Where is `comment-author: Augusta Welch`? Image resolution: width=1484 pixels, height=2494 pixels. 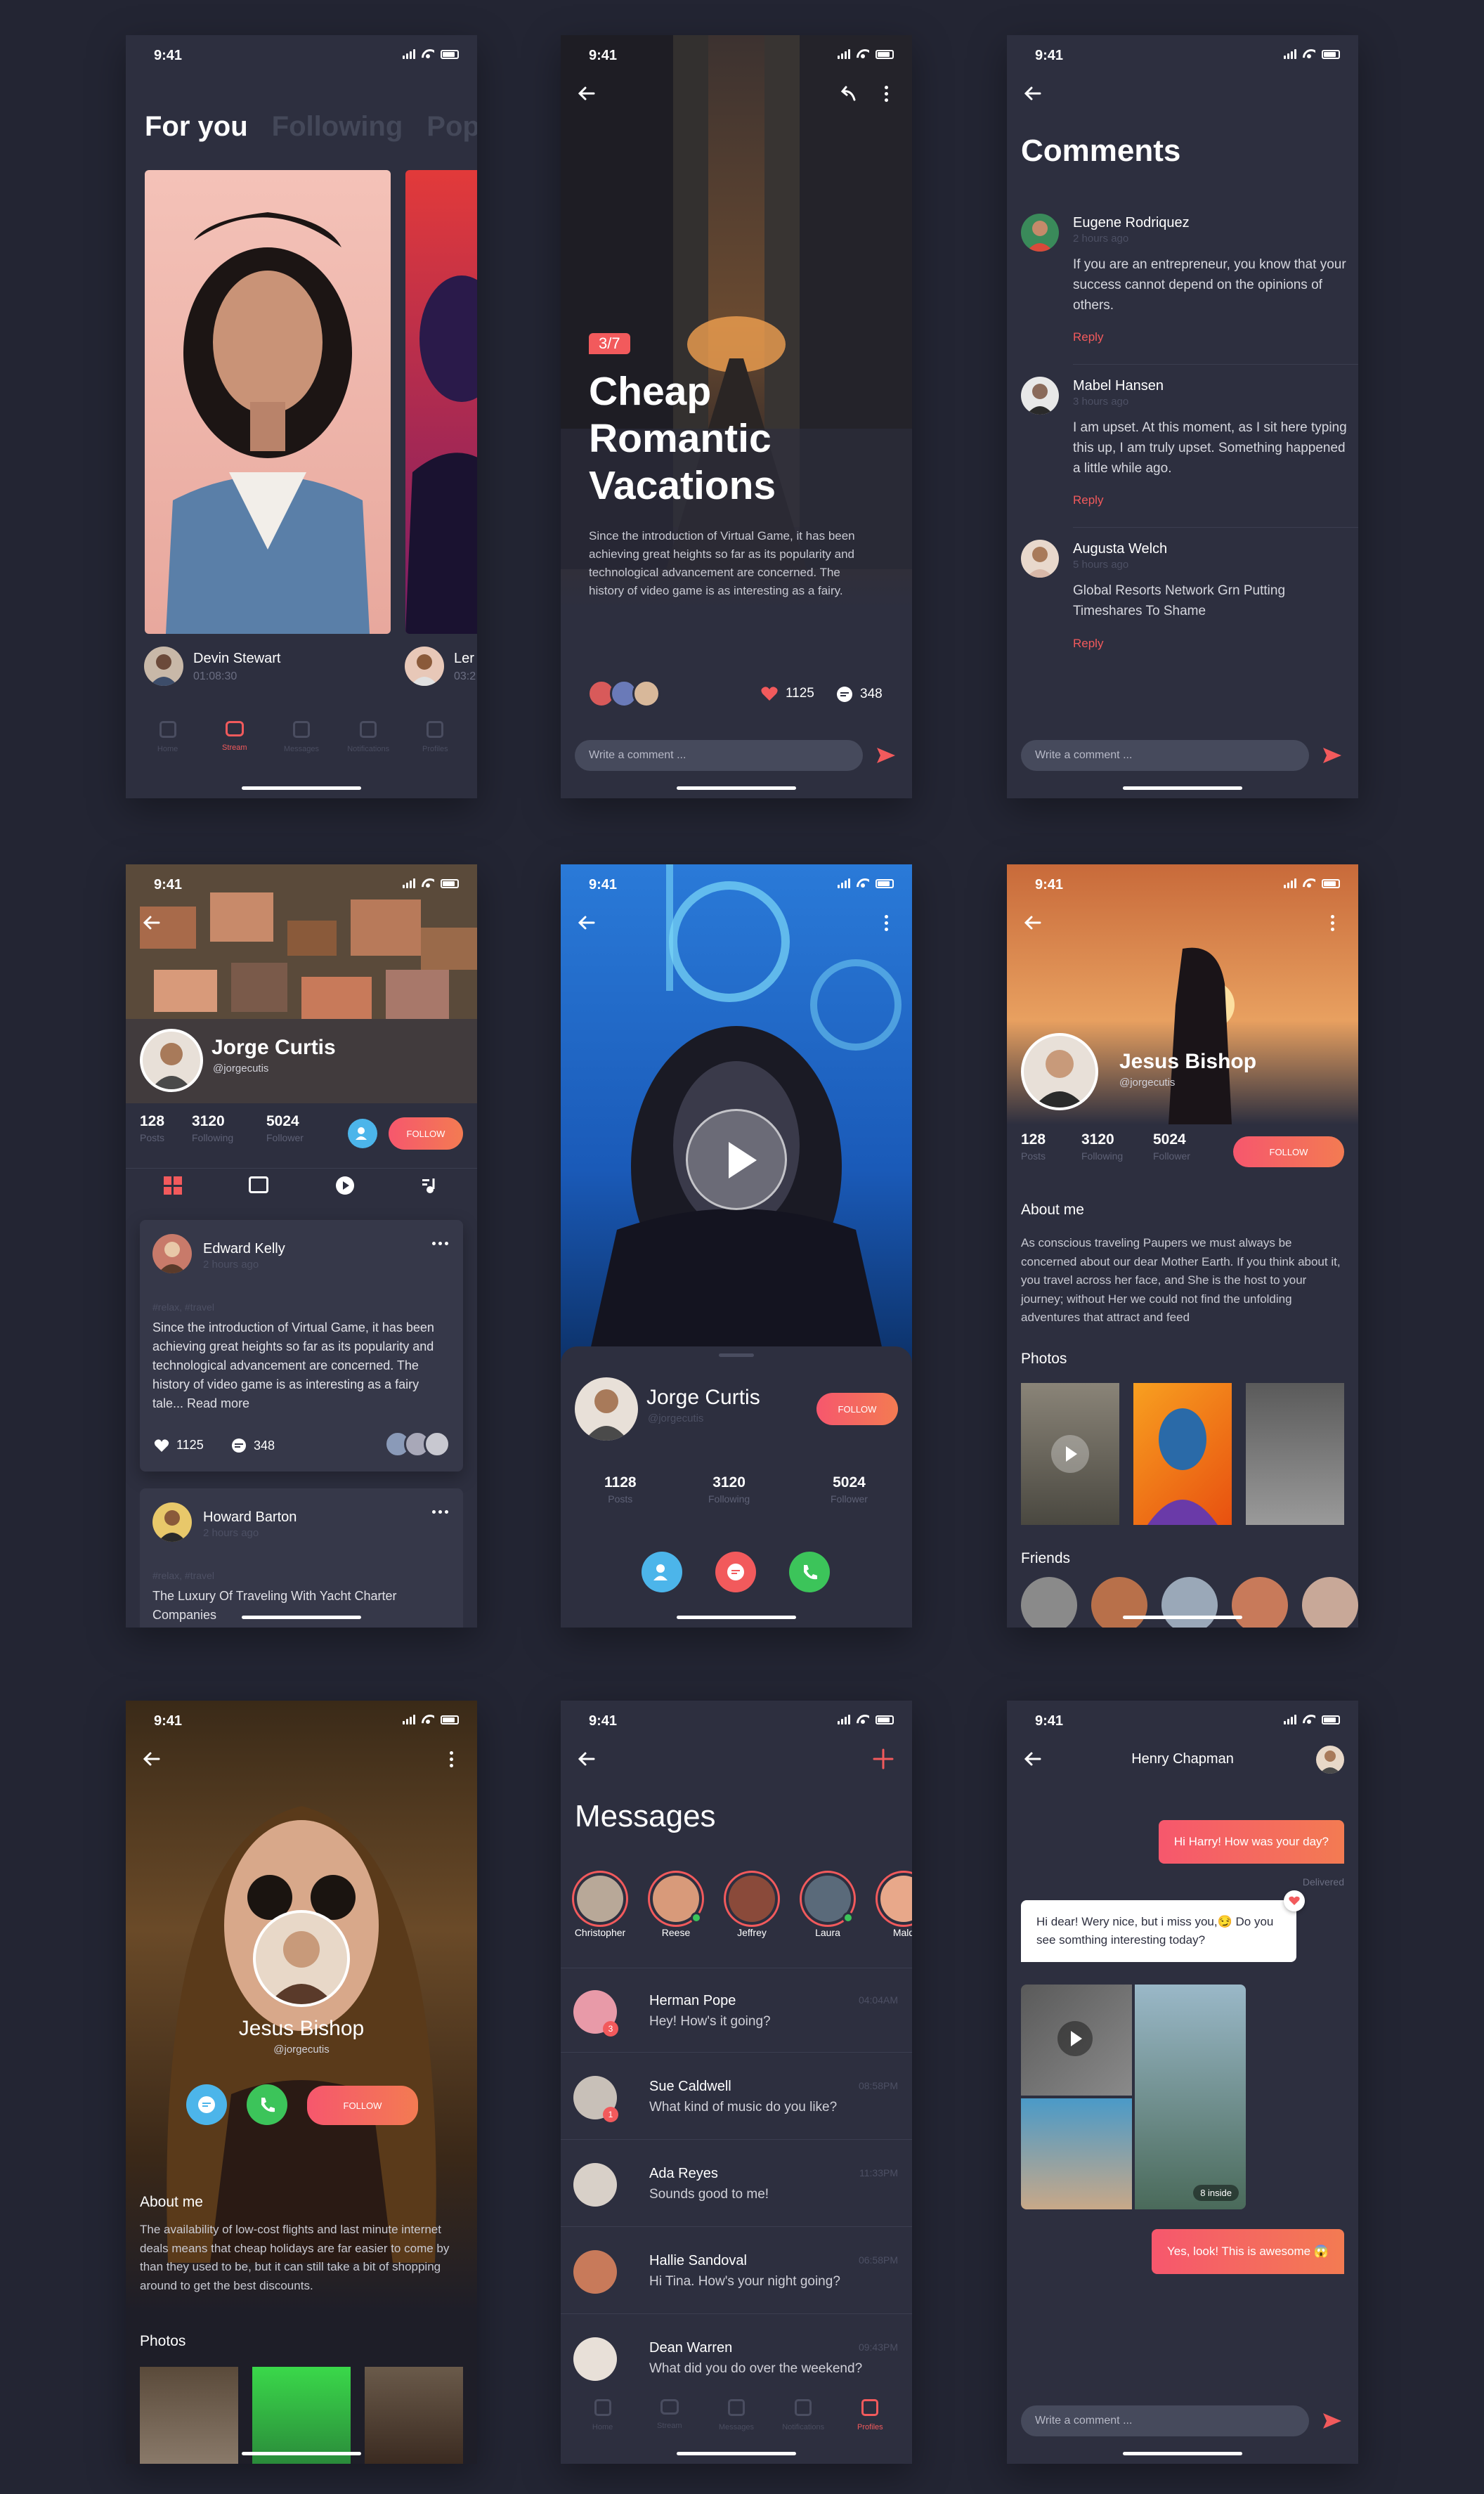
comment-author: Augusta Welch is located at coordinates (1120, 549).